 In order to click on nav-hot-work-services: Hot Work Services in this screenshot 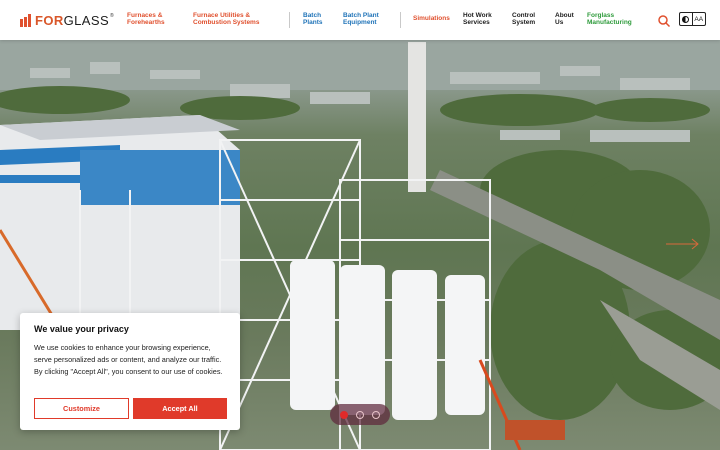, I will do `click(477, 19)`.